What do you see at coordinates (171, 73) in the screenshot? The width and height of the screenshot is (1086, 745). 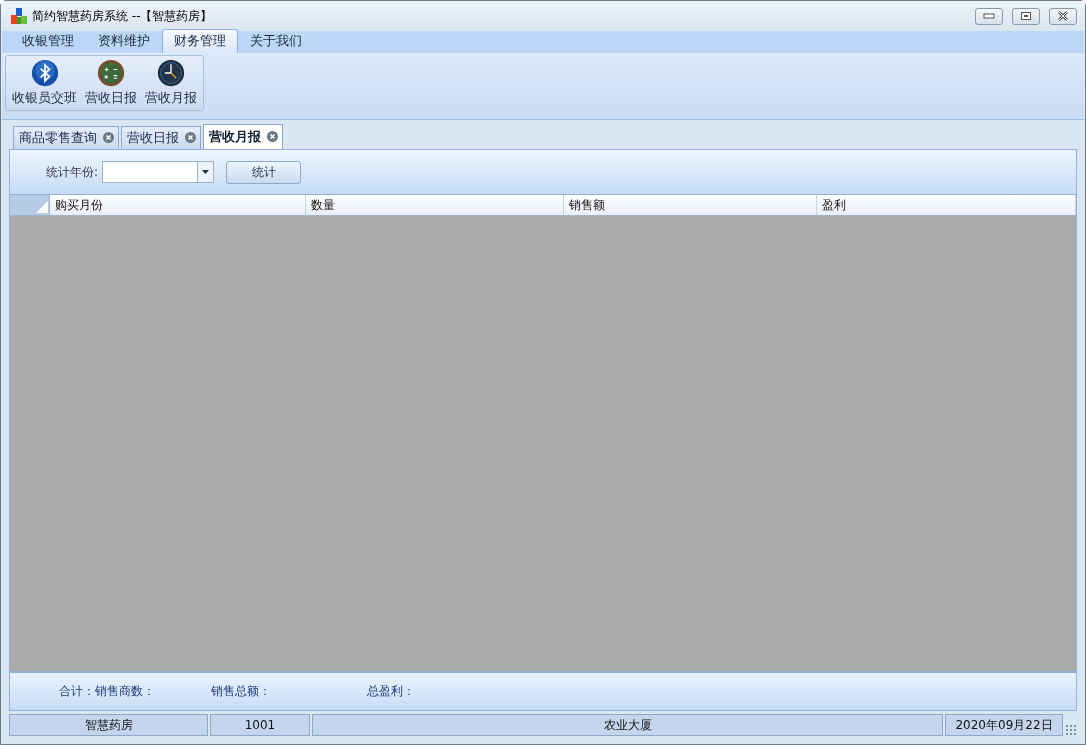 I see `clock-icon` at bounding box center [171, 73].